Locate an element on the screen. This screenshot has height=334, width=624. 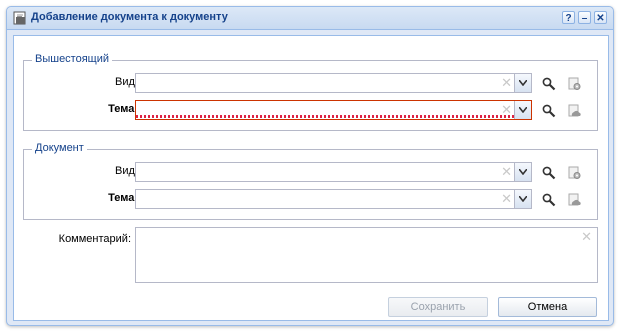
superior-subject-label: Тема: is located at coordinates (123, 109).